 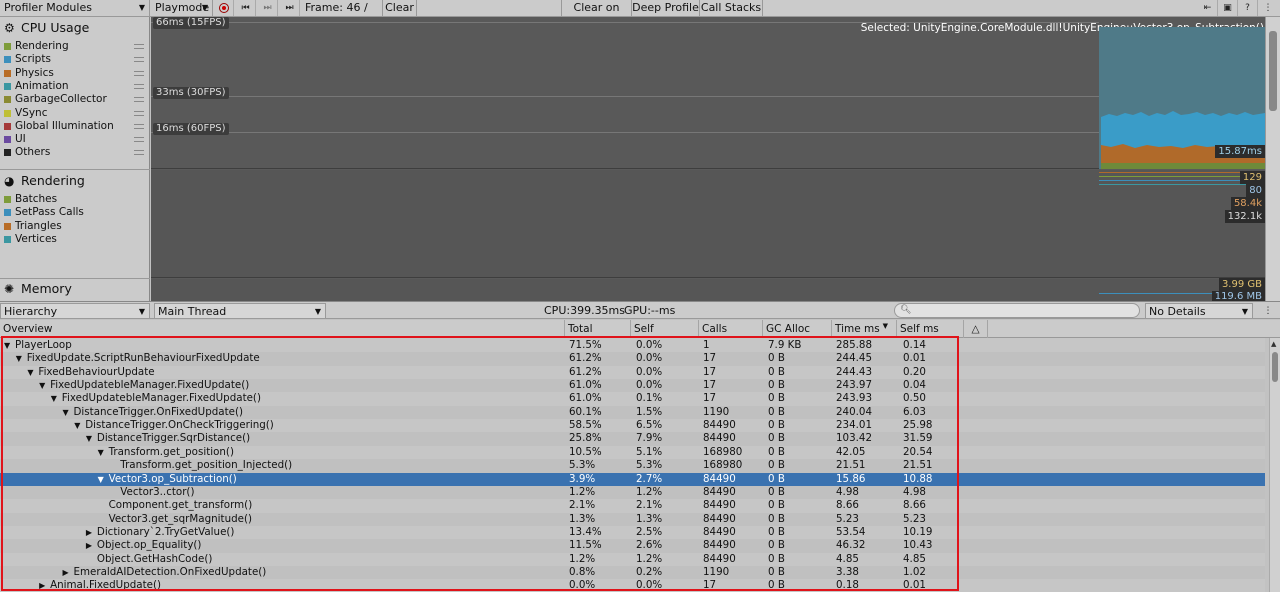 I want to click on options-menu-icon: ⋮, so click(x=1268, y=311).